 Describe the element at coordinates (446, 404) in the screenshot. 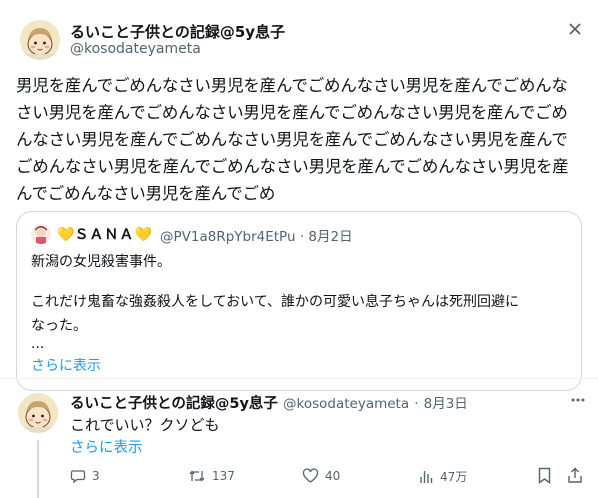

I see `reply-date: 8月3日` at that location.